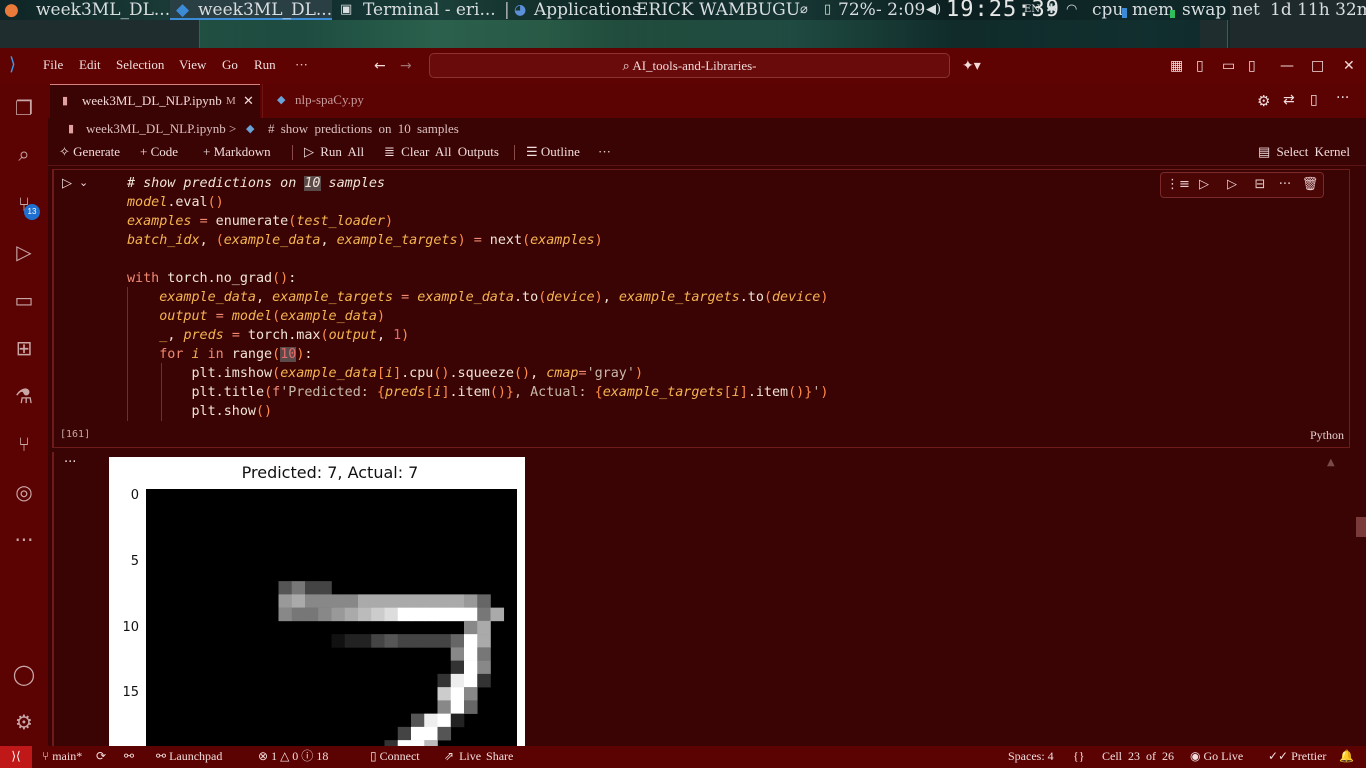 The height and width of the screenshot is (768, 1366). Describe the element at coordinates (1263, 101) in the screenshot. I see `notebook-settings-icon: ⚙` at that location.